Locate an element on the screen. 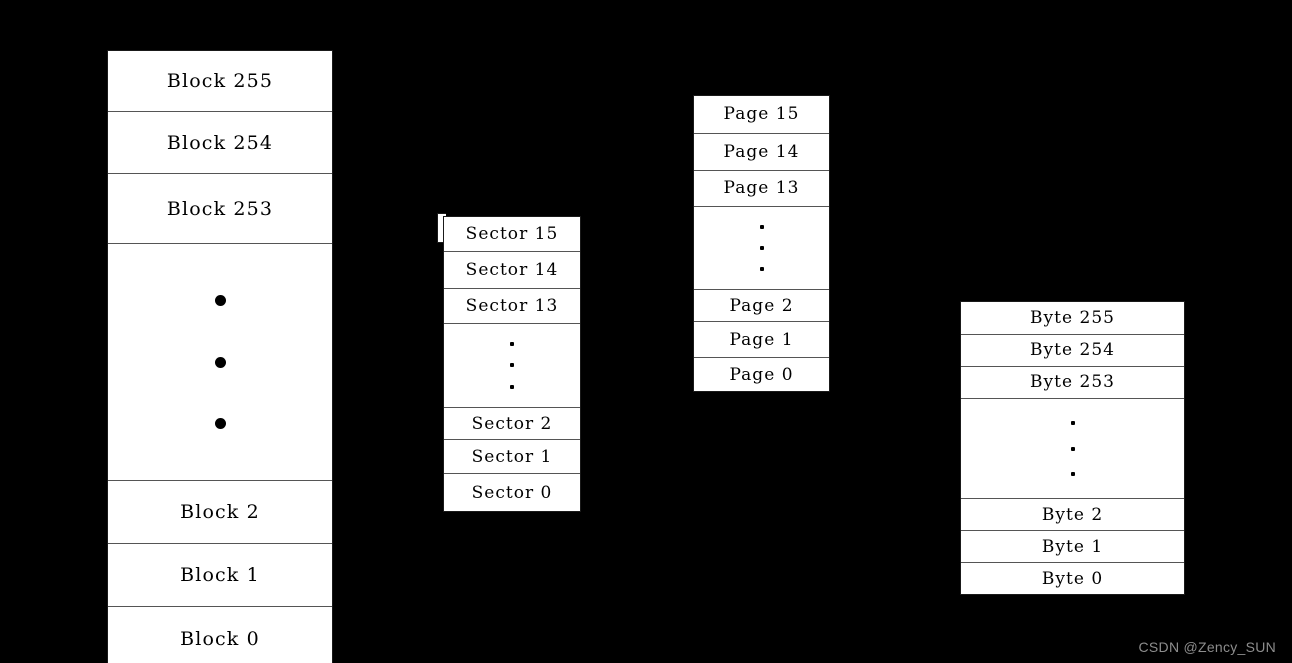 This screenshot has width=1292, height=663. page-cell: Page 13 is located at coordinates (761, 189).